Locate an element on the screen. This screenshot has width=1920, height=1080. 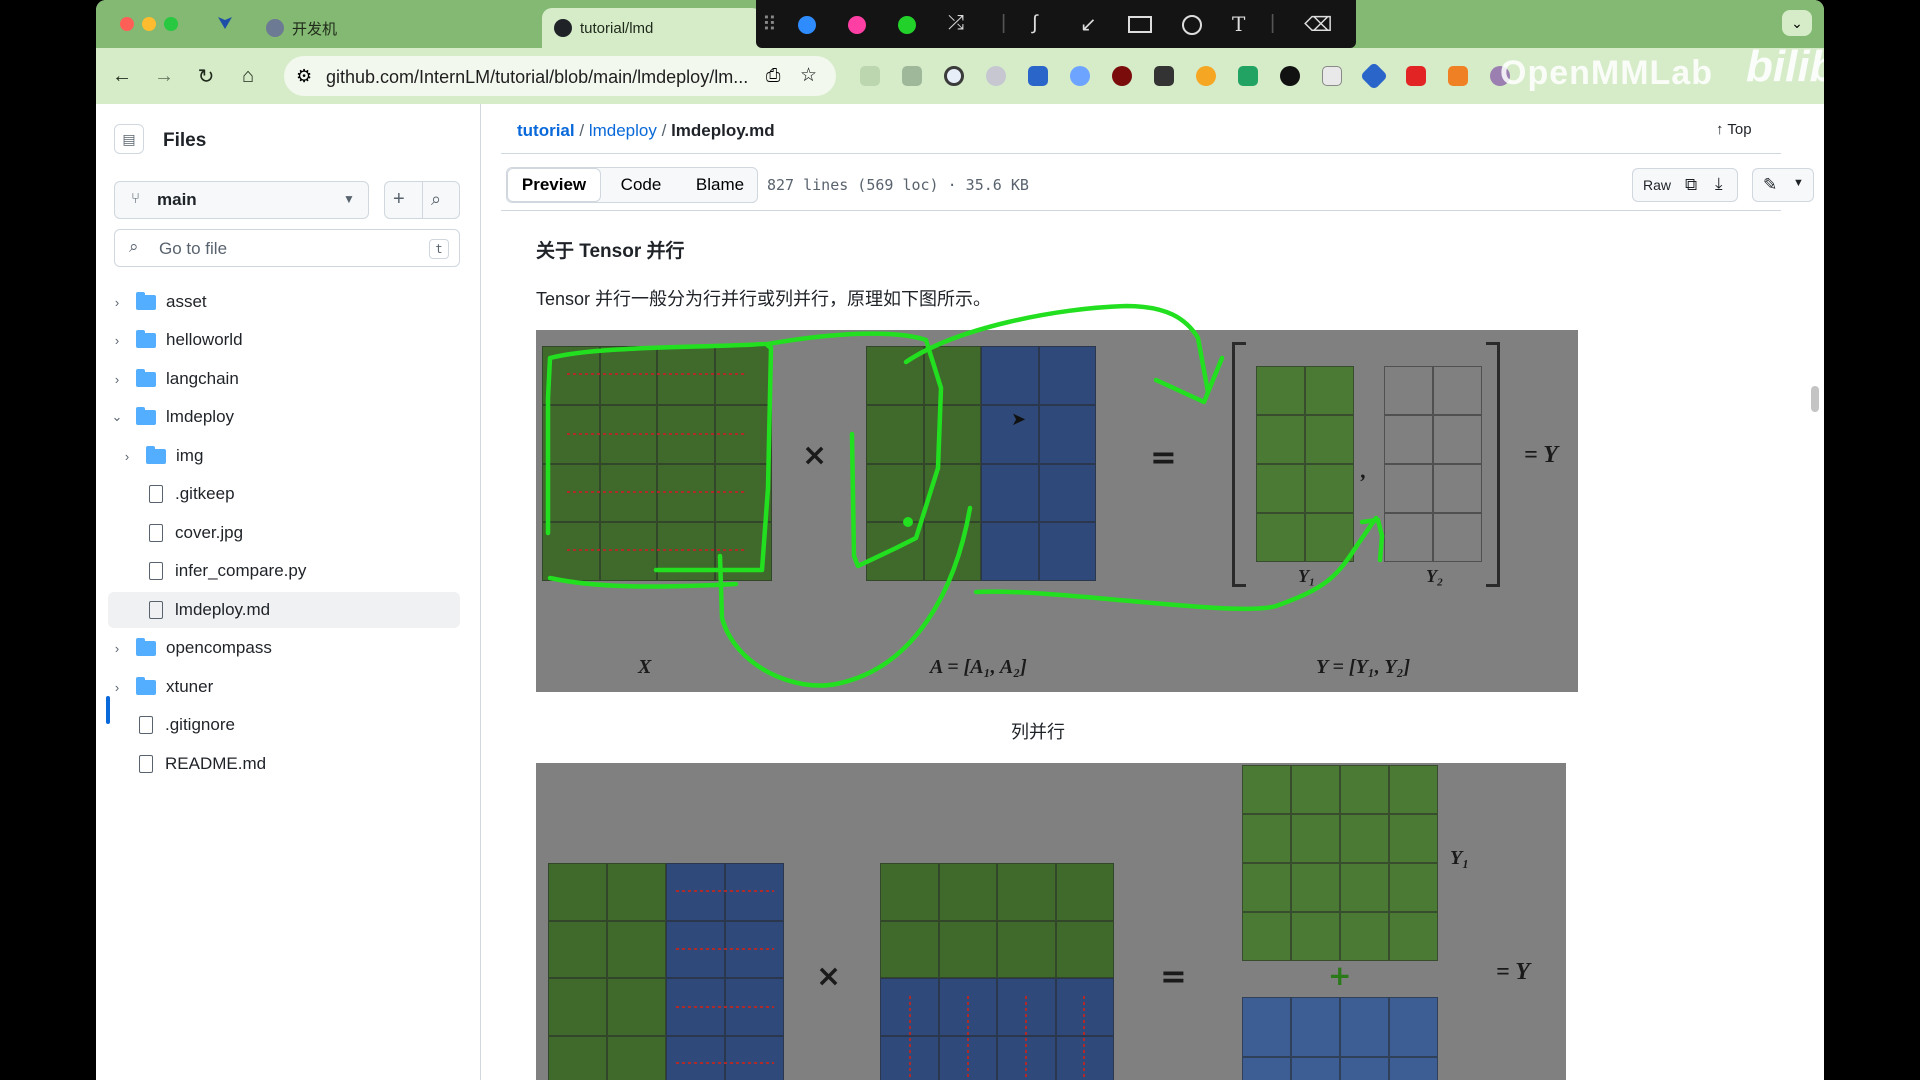
tree-item-readme: README.md is located at coordinates (284, 764).